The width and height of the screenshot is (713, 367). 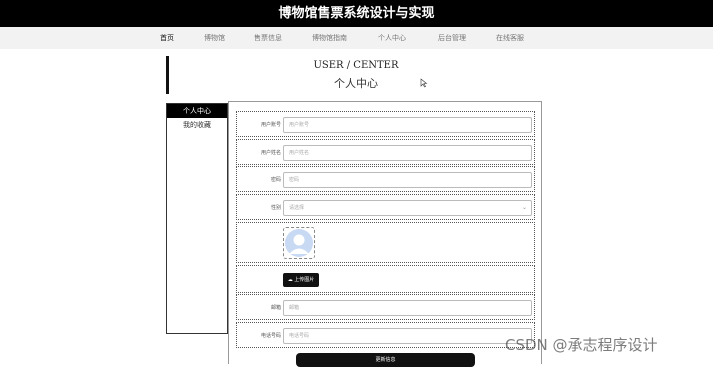 I want to click on form-row-gender: 性别 请选择 ⌄, so click(x=385, y=207).